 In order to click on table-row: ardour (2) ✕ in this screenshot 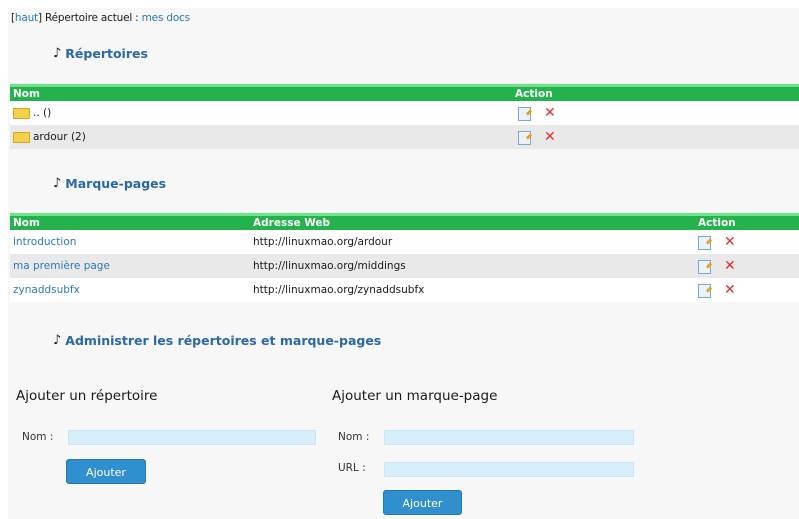, I will do `click(404, 137)`.